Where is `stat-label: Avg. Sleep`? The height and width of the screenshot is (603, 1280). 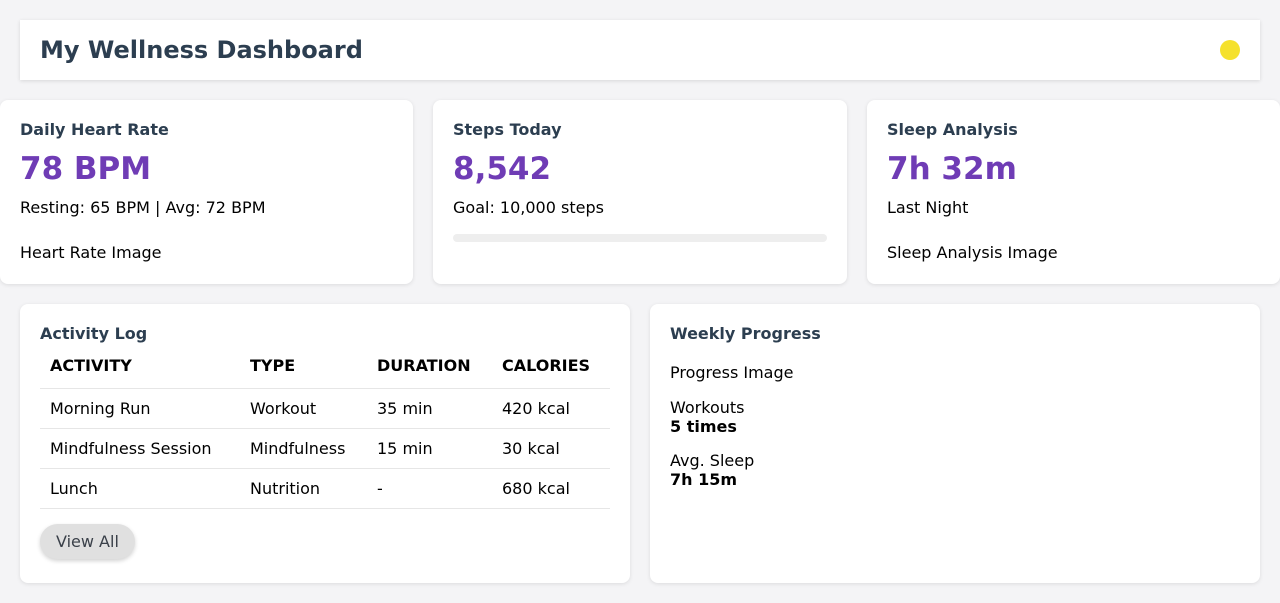 stat-label: Avg. Sleep is located at coordinates (712, 460).